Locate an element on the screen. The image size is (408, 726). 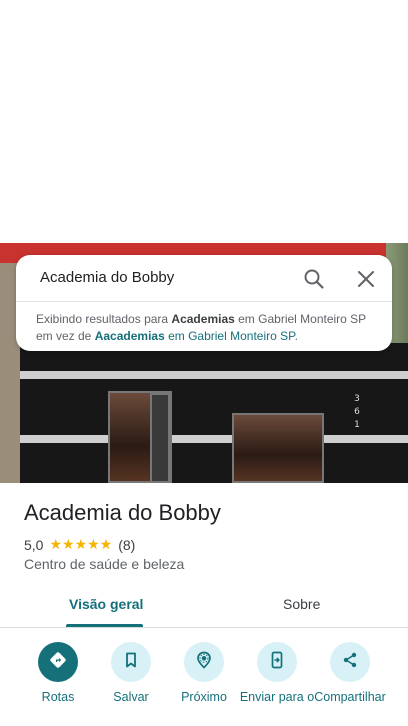
review-count: (8) is located at coordinates (126, 545).